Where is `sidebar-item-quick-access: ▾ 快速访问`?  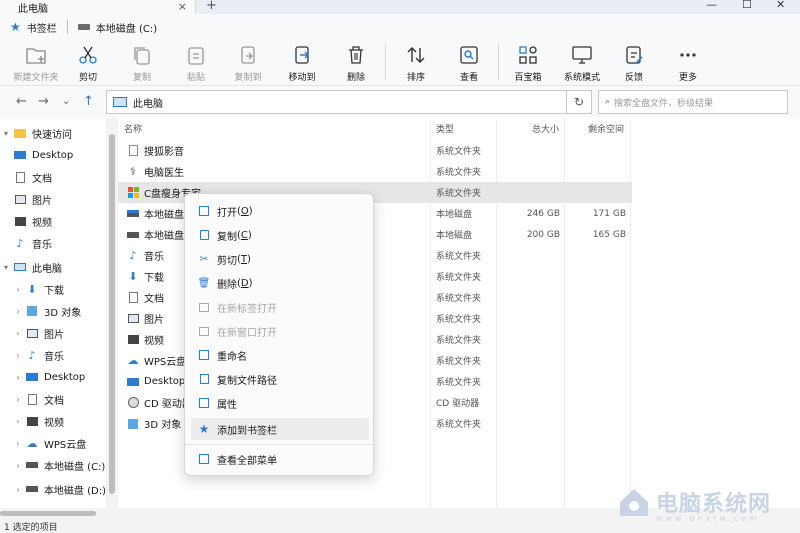
sidebar-item-quick-access: ▾ 快速访问 is located at coordinates (53, 133).